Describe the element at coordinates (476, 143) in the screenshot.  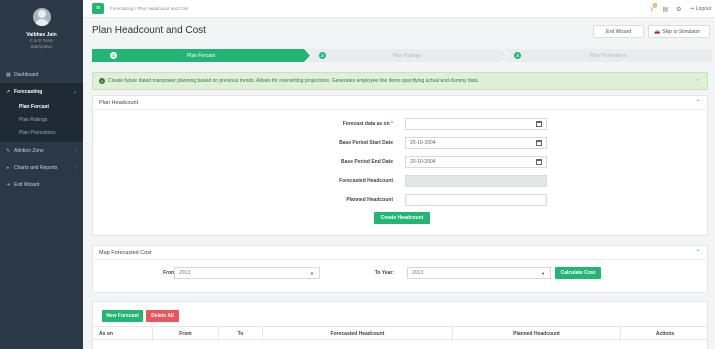
I see `start-date-input: 20-10-2004` at that location.